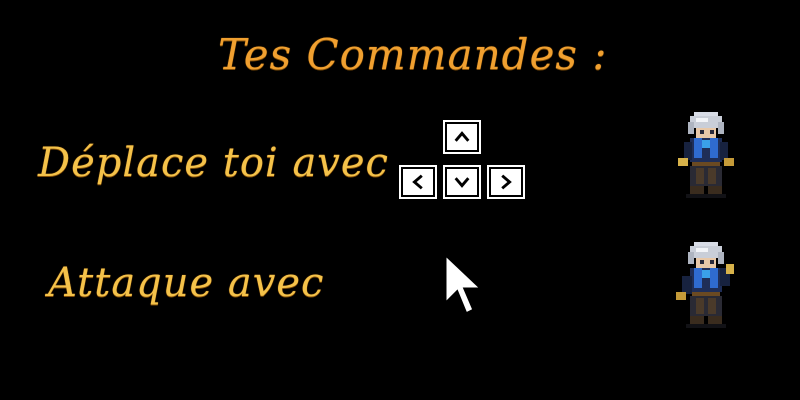 The image size is (800, 400). Describe the element at coordinates (462, 182) in the screenshot. I see `arrow-down-key-icon` at that location.